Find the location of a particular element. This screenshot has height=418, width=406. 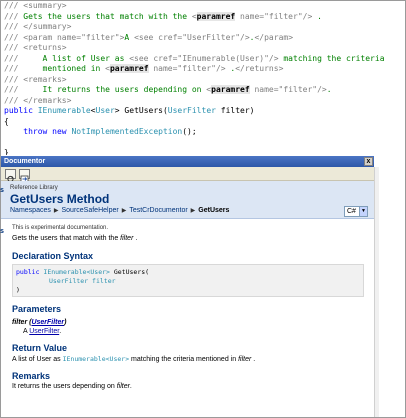

breadcrumb-current: GetUsers is located at coordinates (214, 210).